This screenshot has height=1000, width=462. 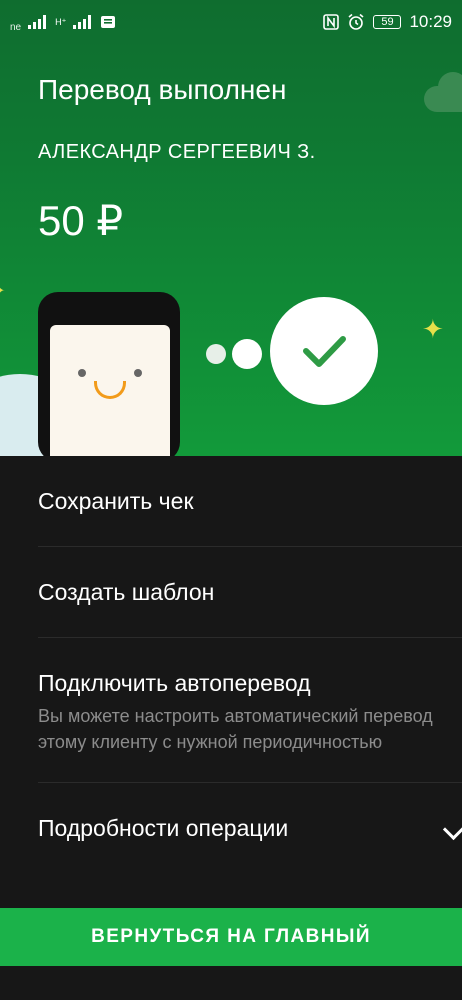 I want to click on save-receipt-button: Сохранить чек, so click(x=250, y=501).